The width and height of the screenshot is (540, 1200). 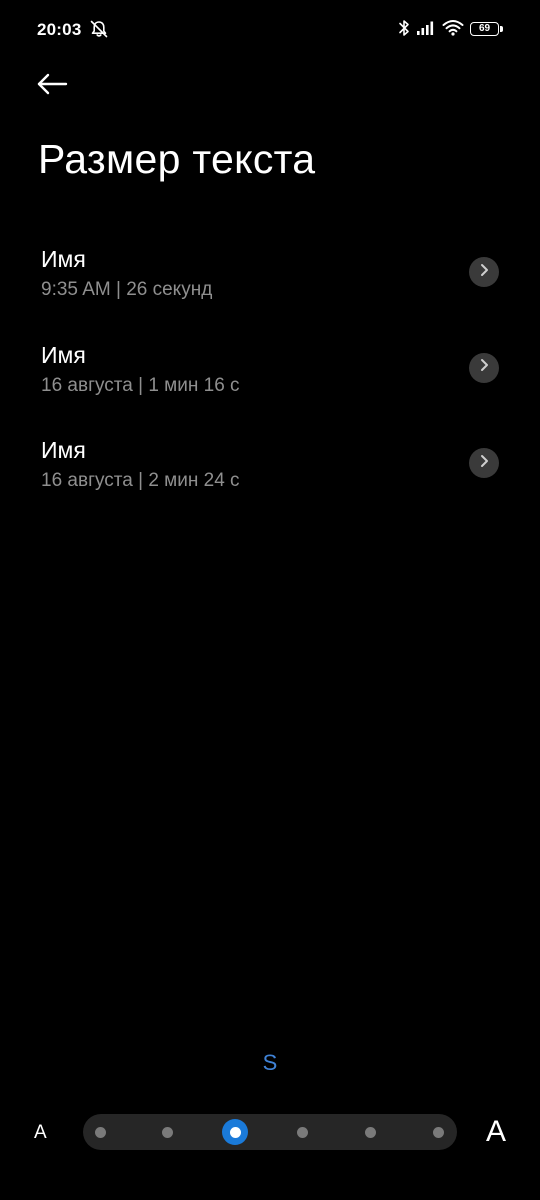 What do you see at coordinates (270, 467) in the screenshot?
I see `list-item: Имя 16 августа | 2 мин 24 с` at bounding box center [270, 467].